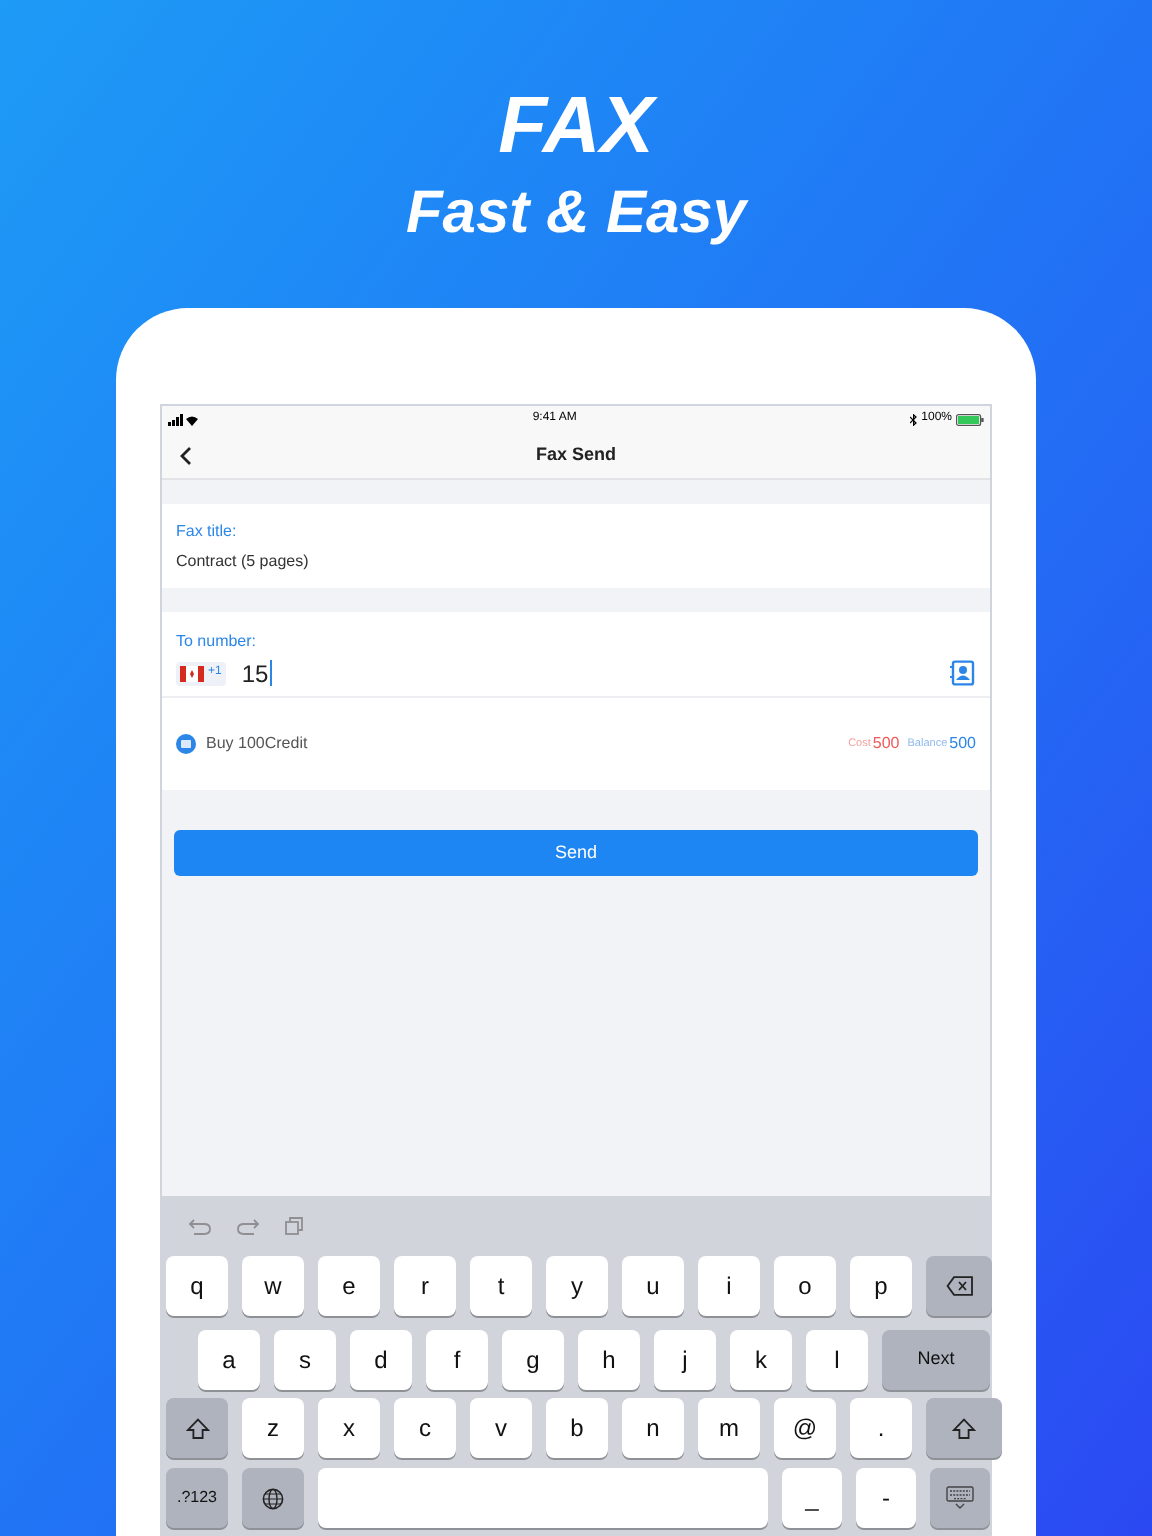  Describe the element at coordinates (576, 853) in the screenshot. I see `send-button: Send` at that location.